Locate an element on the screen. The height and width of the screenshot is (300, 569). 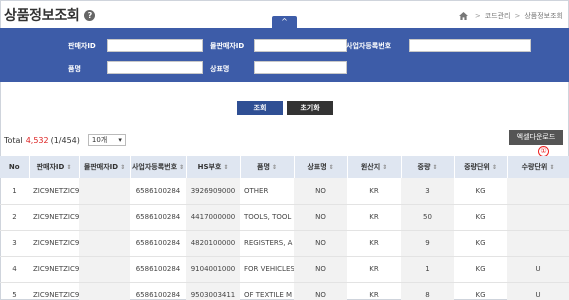
home-icon is located at coordinates (463, 16).